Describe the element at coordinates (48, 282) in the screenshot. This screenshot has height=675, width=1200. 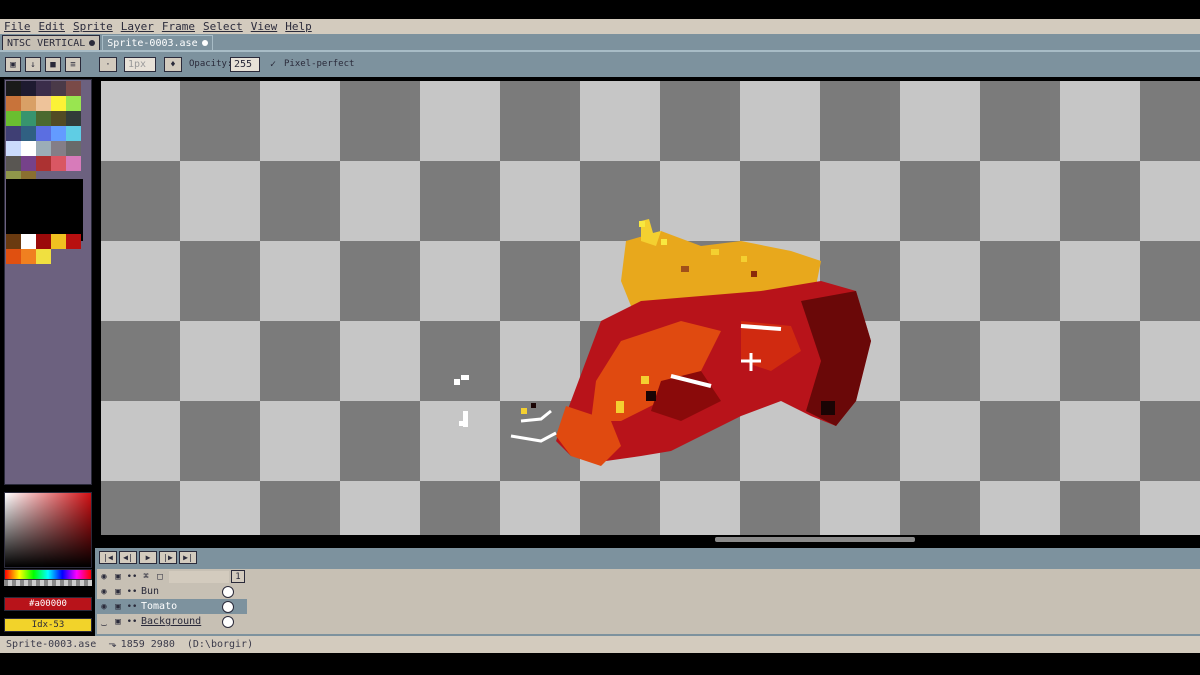
I see `palette-panel` at that location.